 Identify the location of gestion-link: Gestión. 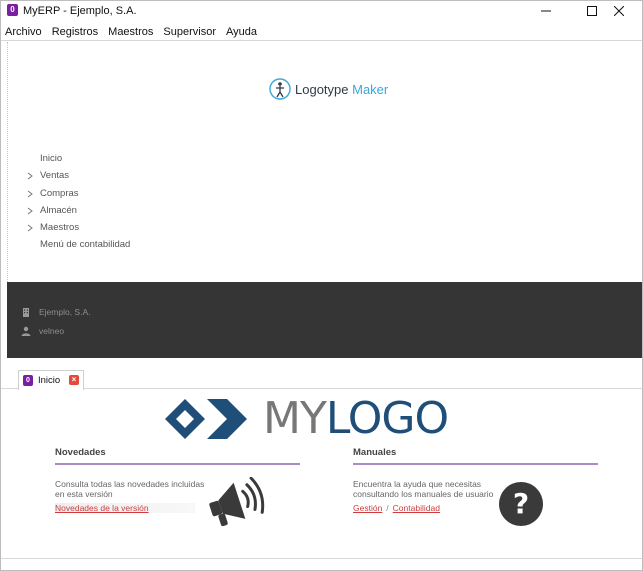
(367, 508).